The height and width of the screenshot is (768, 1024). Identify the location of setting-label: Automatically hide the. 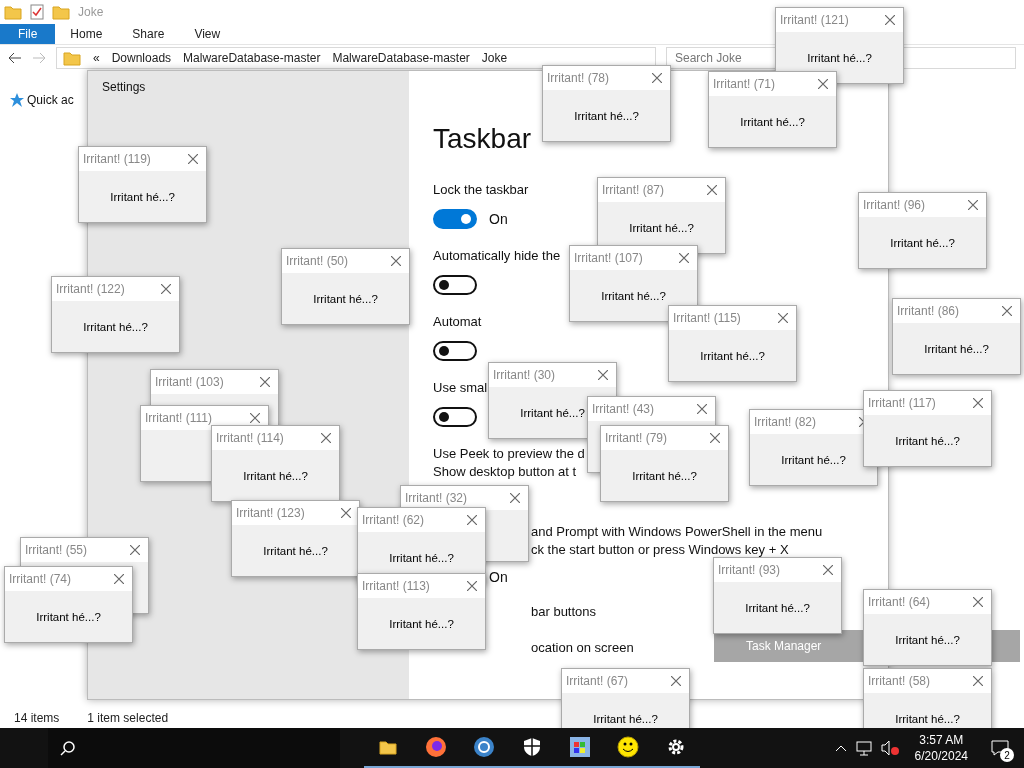
(497, 256).